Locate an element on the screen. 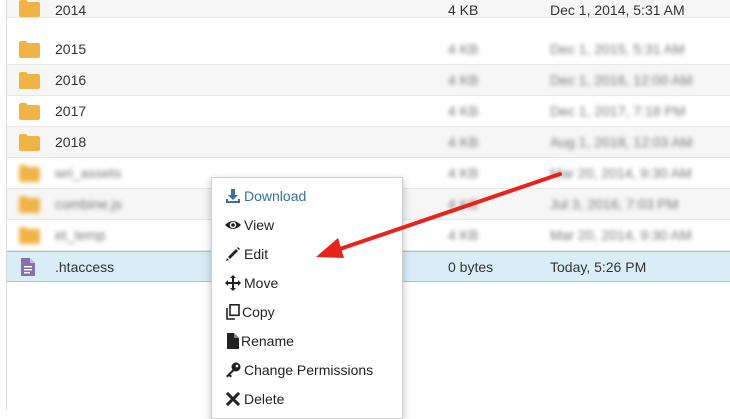 This screenshot has width=730, height=419. menu-item-download: Download is located at coordinates (307, 197).